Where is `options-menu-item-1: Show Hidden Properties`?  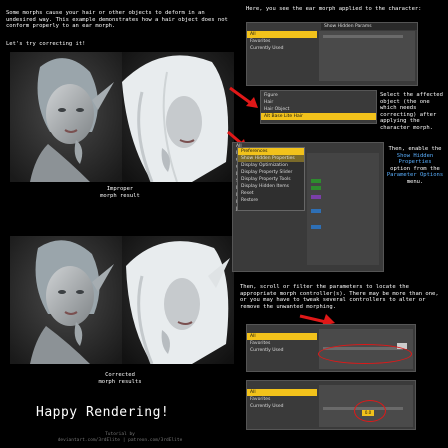 options-menu-item-1: Show Hidden Properties is located at coordinates (271, 158).